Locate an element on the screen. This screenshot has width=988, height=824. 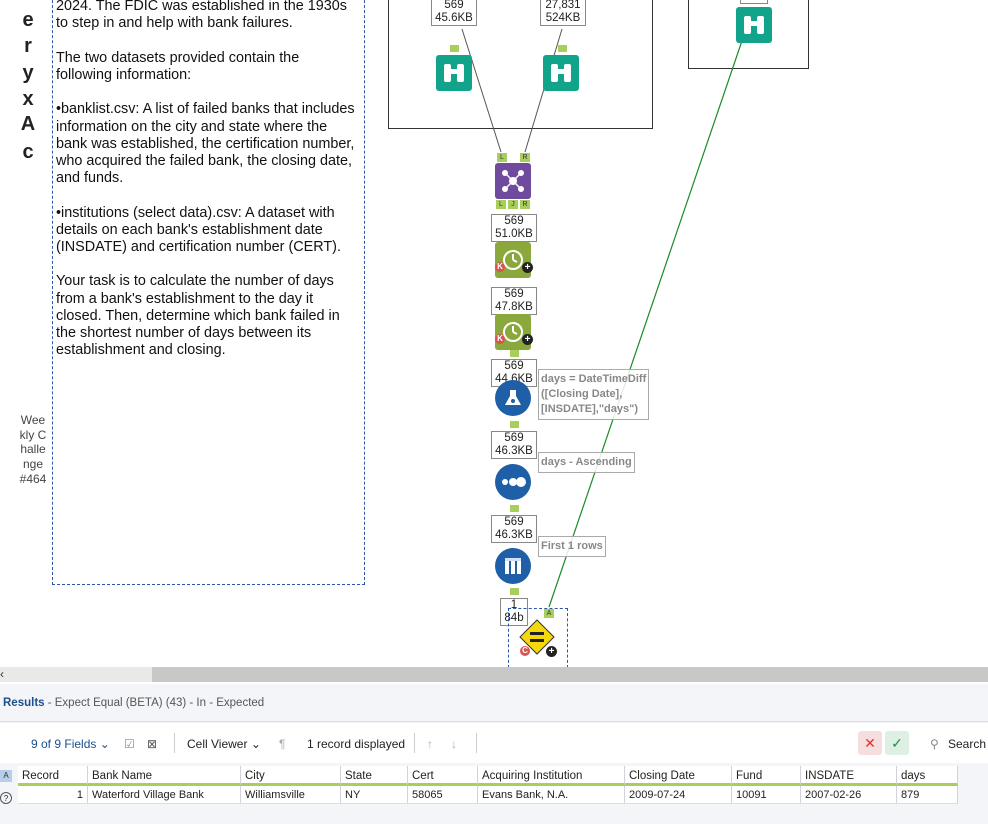
join-right-output-anchor: R is located at coordinates (525, 204).